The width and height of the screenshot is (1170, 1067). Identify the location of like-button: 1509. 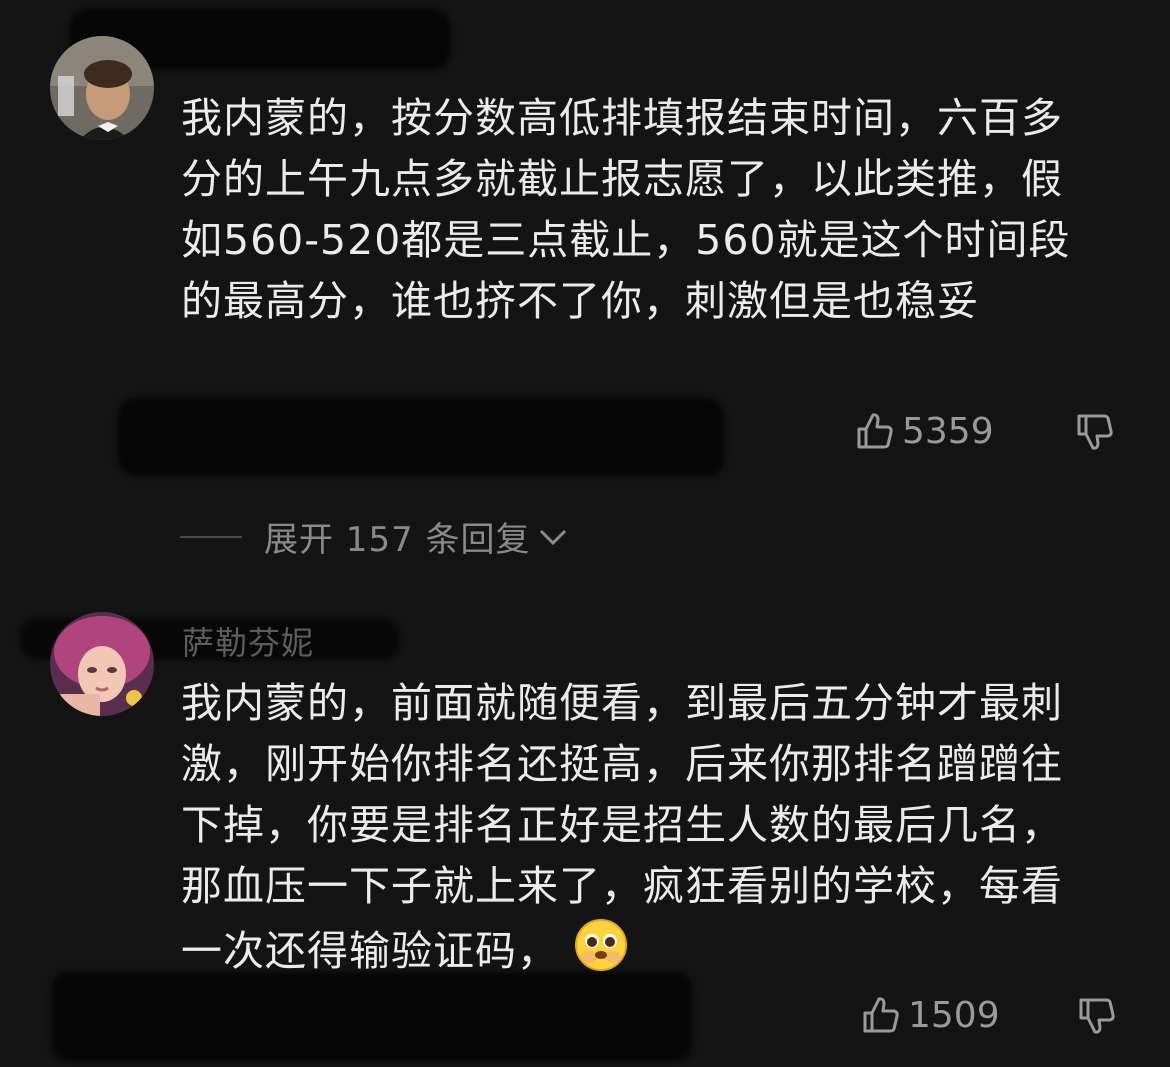
(930, 1015).